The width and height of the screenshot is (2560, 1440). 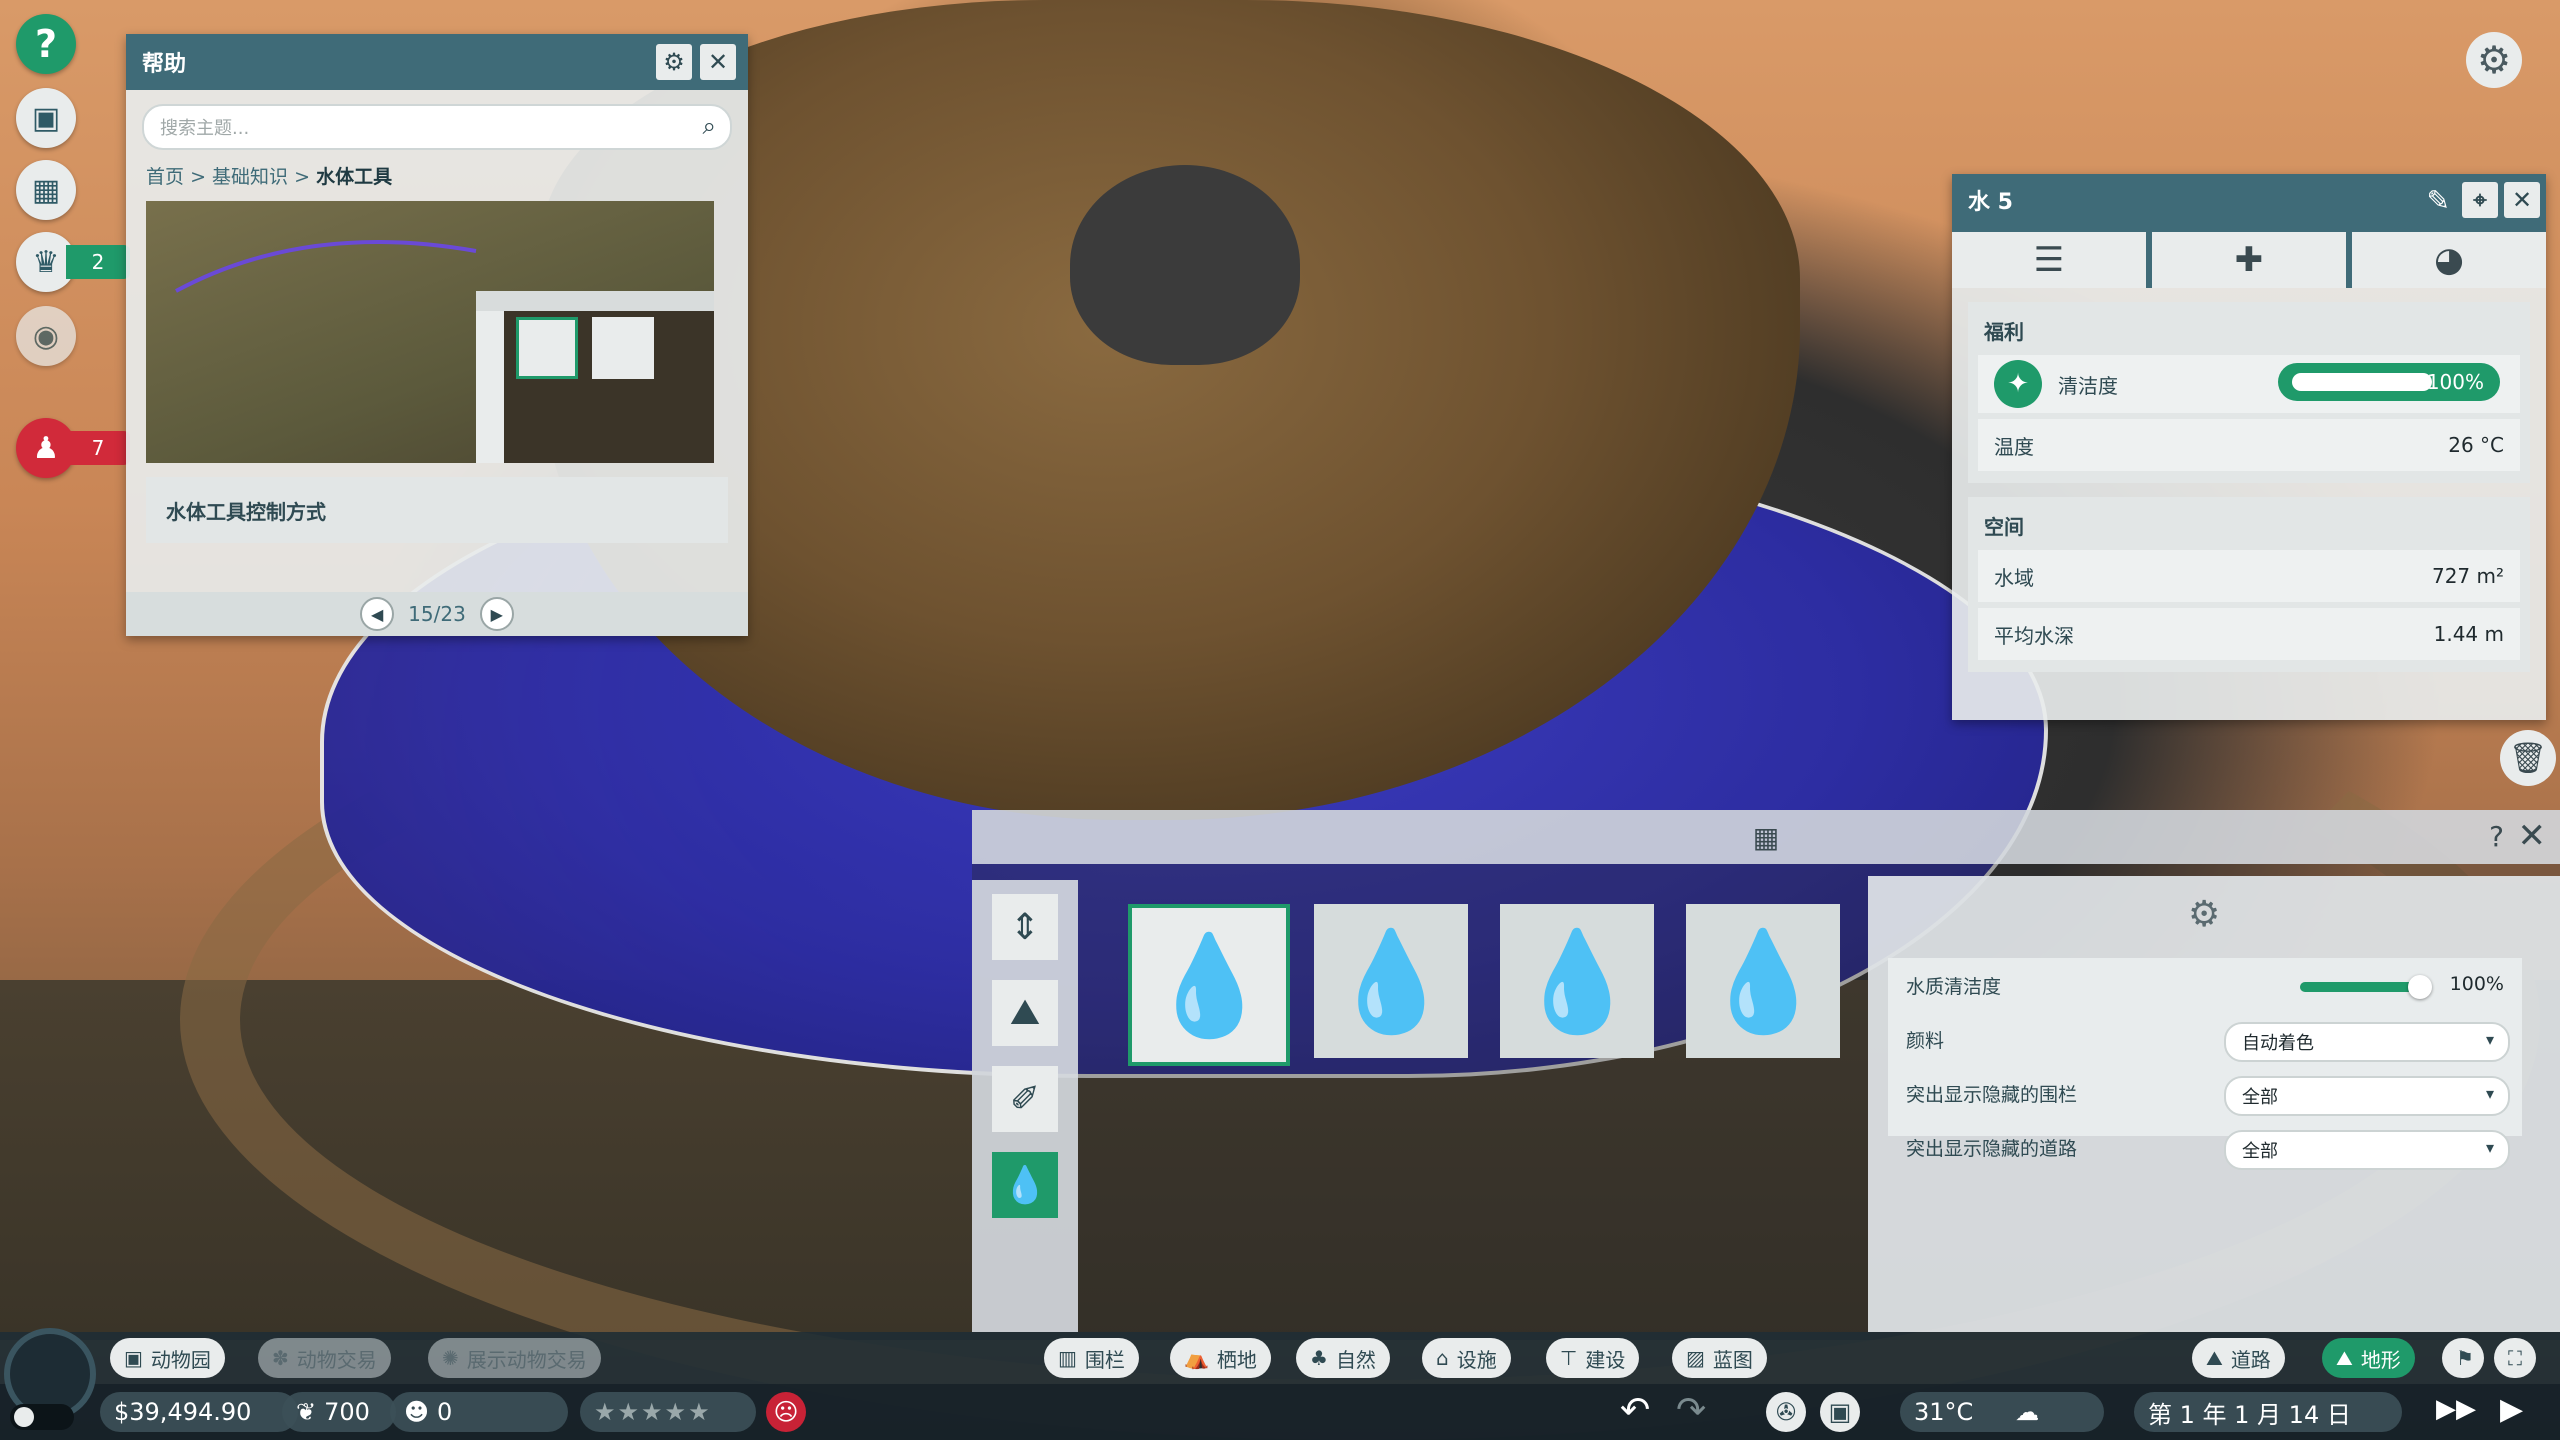 What do you see at coordinates (164, 64) in the screenshot?
I see `help-panel-title: 帮助` at bounding box center [164, 64].